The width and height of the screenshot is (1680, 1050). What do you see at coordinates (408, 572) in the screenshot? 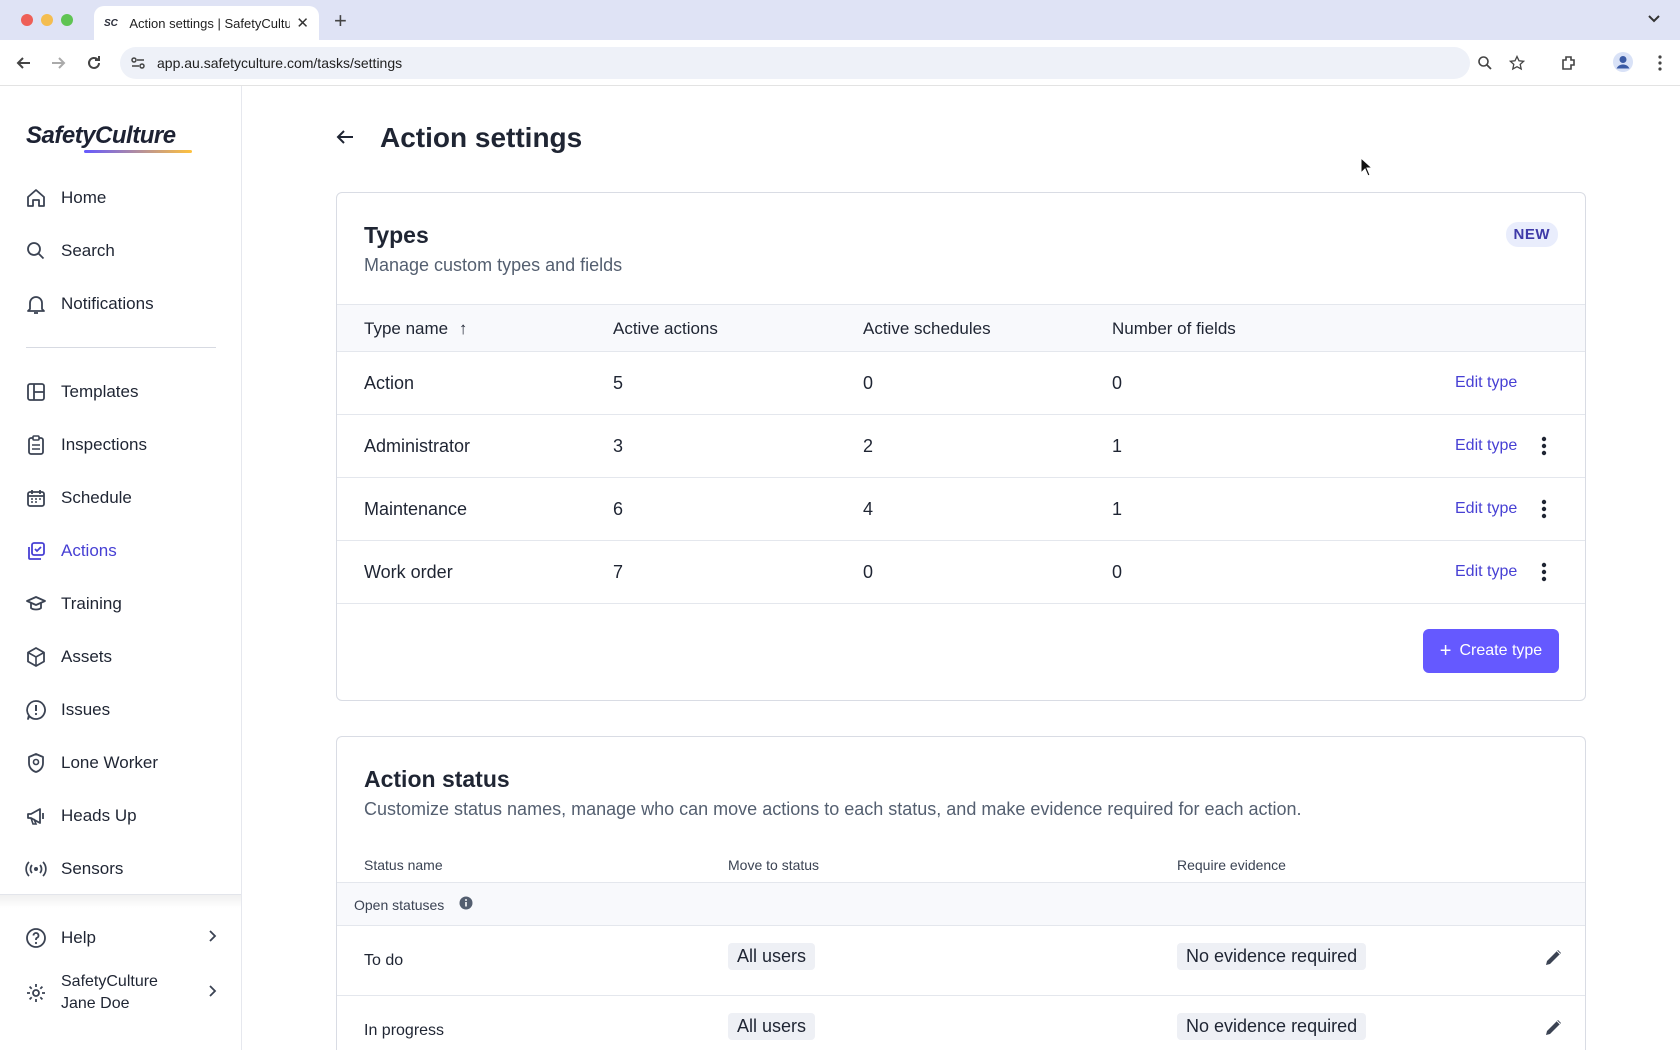
I see `type-name: Work order` at bounding box center [408, 572].